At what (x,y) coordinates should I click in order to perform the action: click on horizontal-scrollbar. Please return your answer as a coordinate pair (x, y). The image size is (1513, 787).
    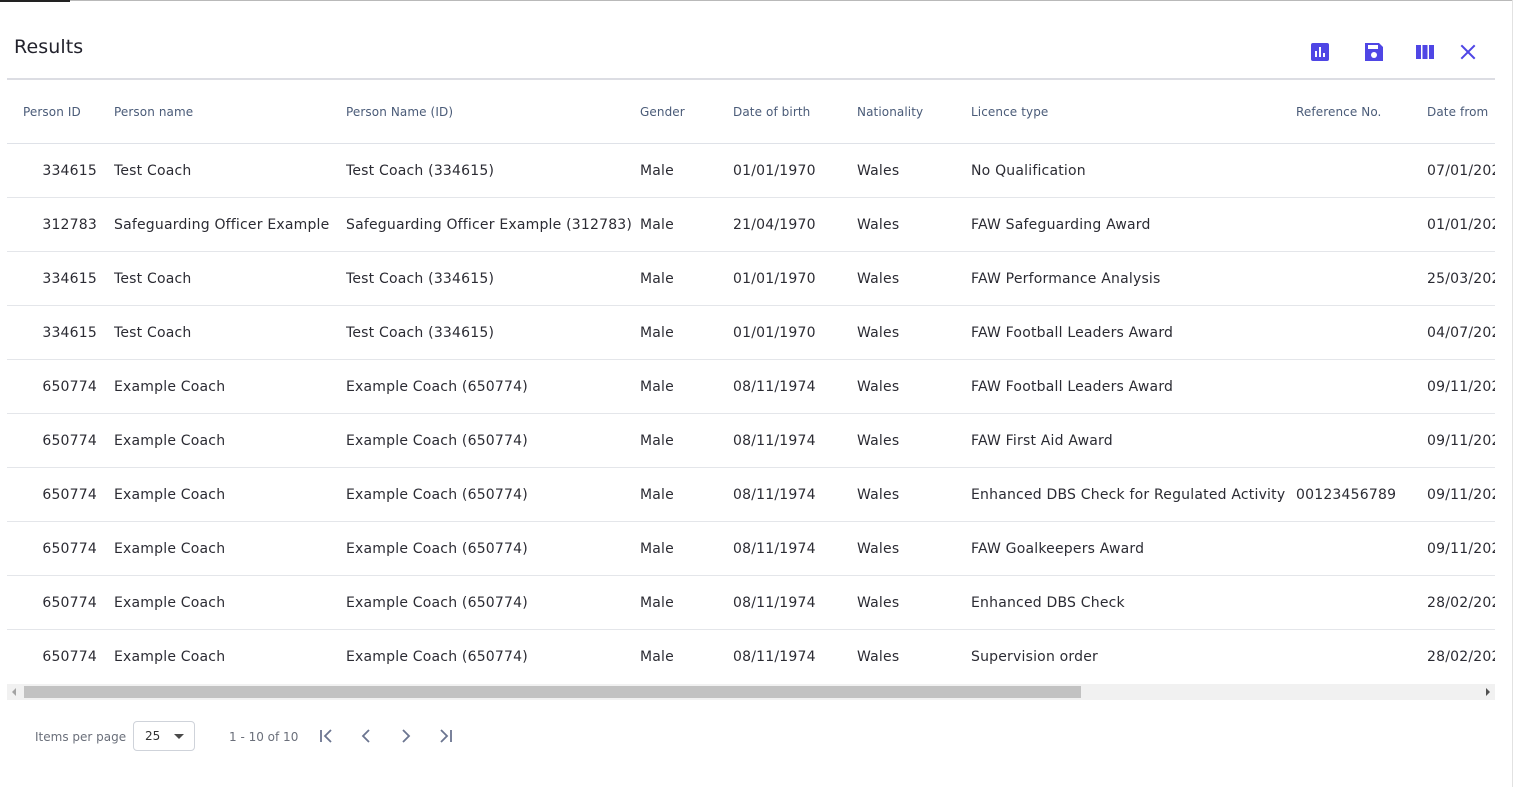
    Looking at the image, I should click on (751, 692).